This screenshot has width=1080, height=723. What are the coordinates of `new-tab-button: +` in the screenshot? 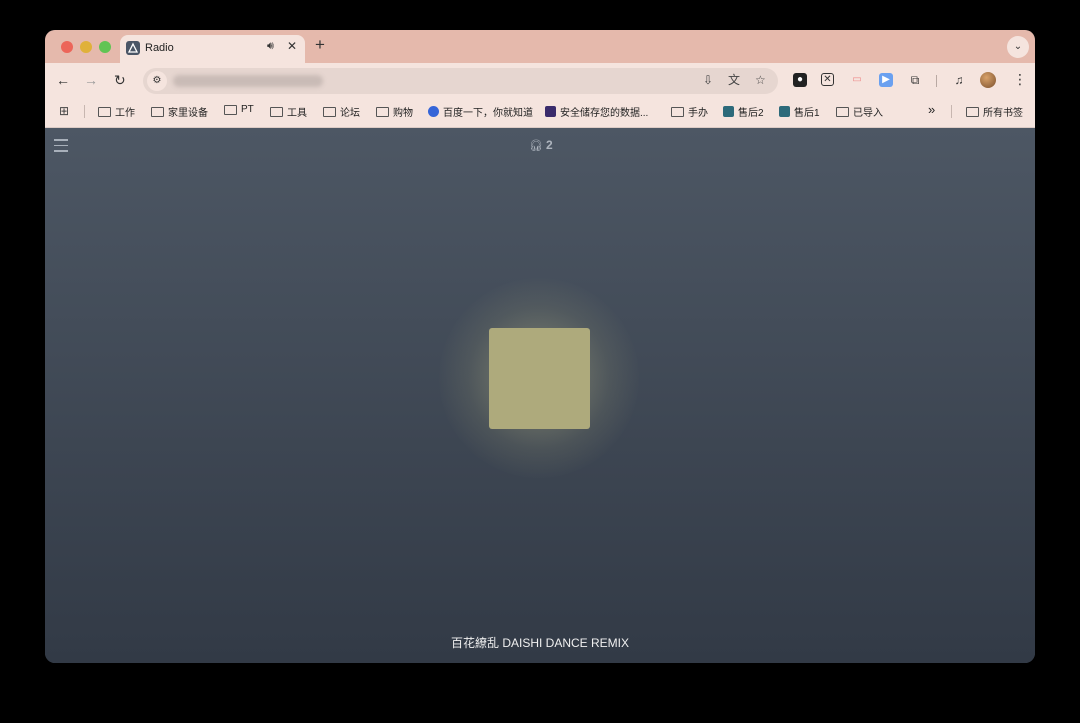 It's located at (320, 45).